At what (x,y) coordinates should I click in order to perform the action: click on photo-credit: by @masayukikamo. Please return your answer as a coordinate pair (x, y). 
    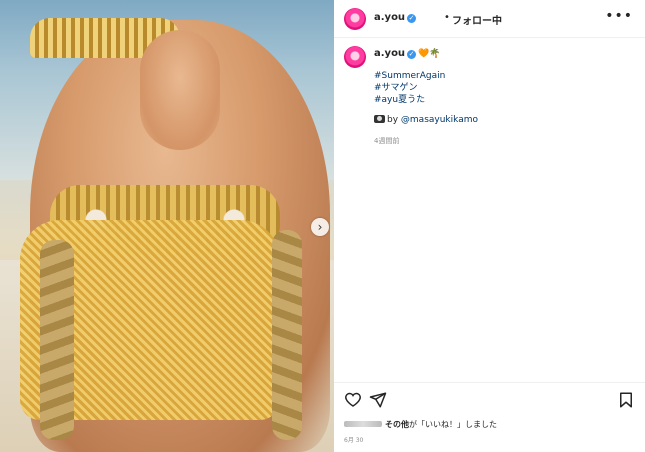
    Looking at the image, I should click on (426, 120).